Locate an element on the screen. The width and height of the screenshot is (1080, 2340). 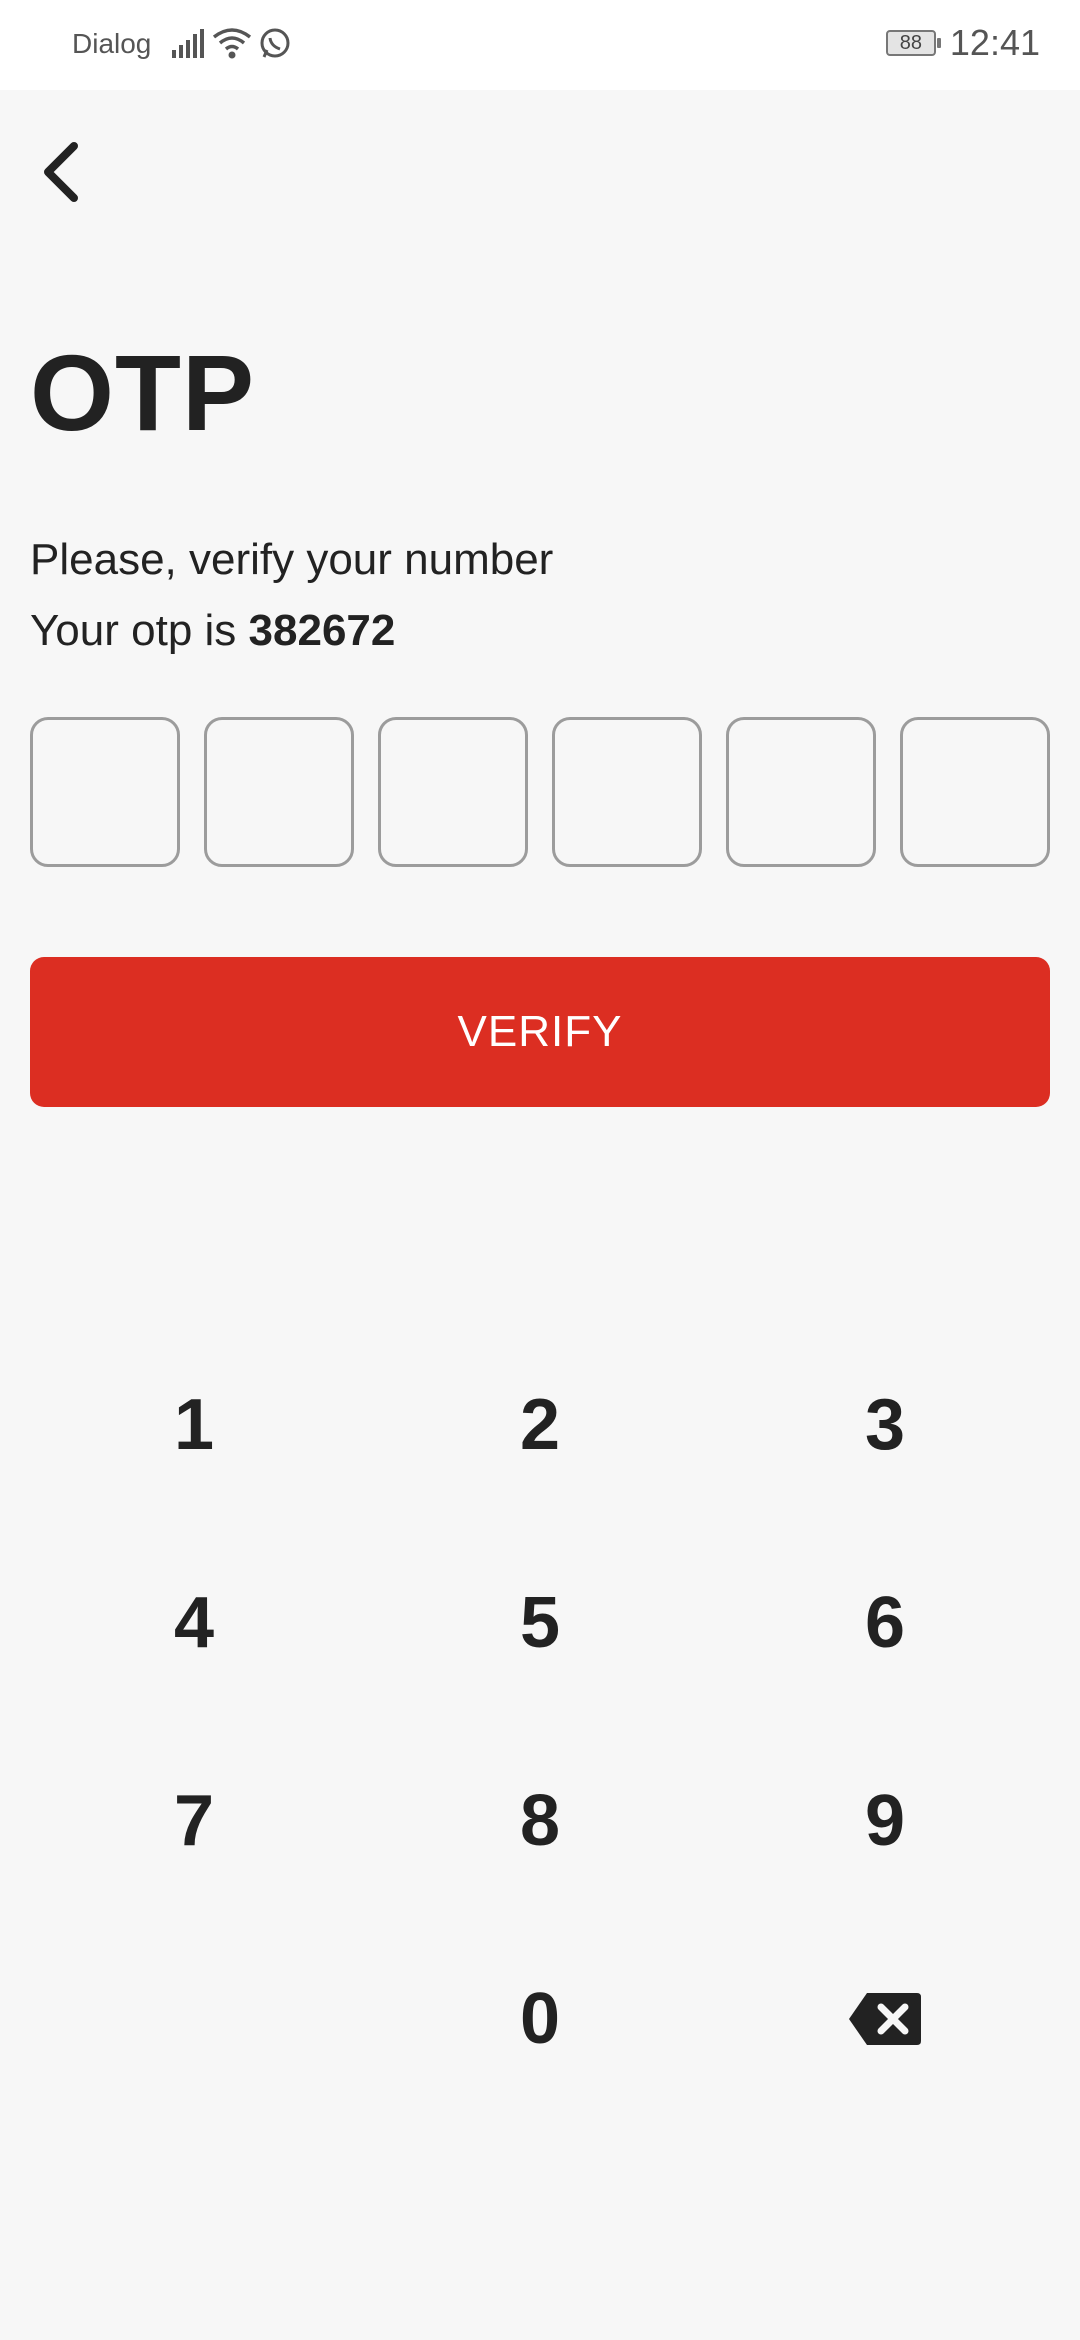
status-bar: Dialog 88 12:41 is located at coordinates (540, 45).